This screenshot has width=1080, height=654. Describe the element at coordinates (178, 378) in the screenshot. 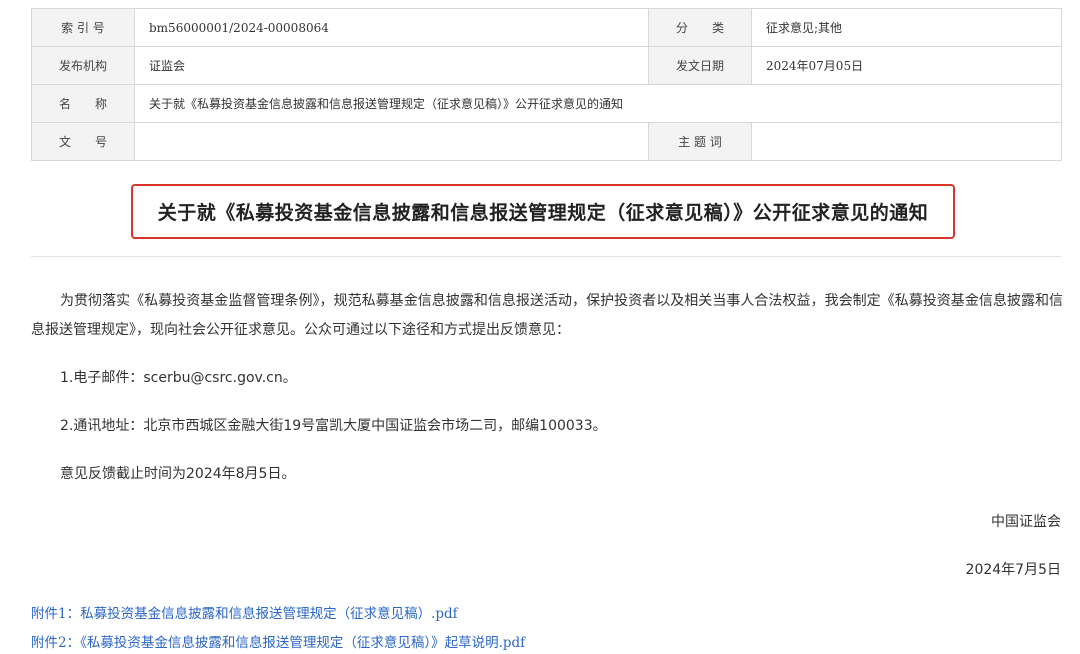

I see `contact-email-item: 1.电子邮件：scerbu@csrc.gov.cn。` at that location.